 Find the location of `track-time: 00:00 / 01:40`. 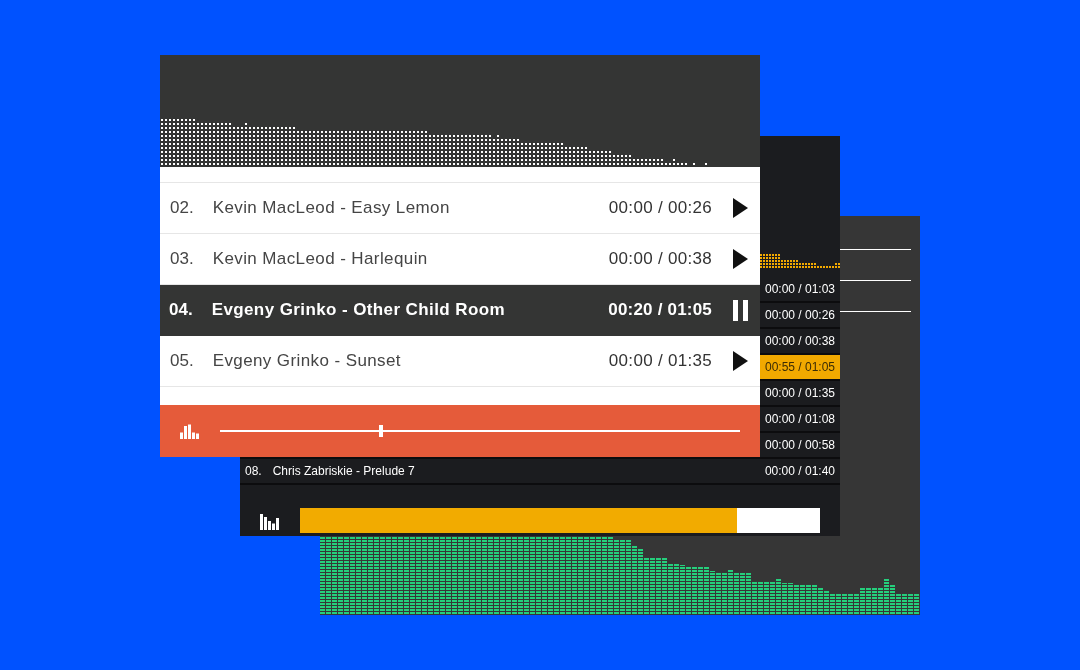

track-time: 00:00 / 01:40 is located at coordinates (799, 471).